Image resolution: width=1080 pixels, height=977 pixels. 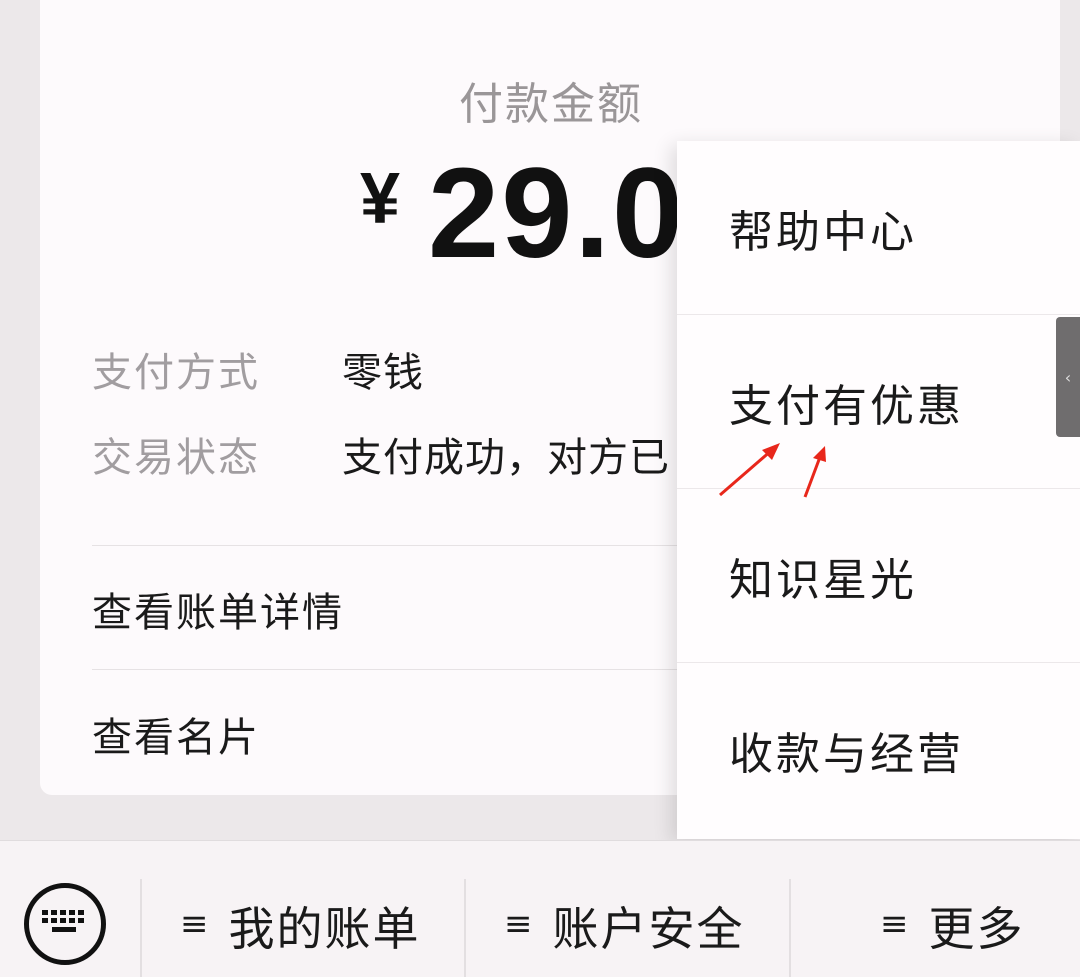 What do you see at coordinates (380, 199) in the screenshot?
I see `currency-symbol: ¥` at bounding box center [380, 199].